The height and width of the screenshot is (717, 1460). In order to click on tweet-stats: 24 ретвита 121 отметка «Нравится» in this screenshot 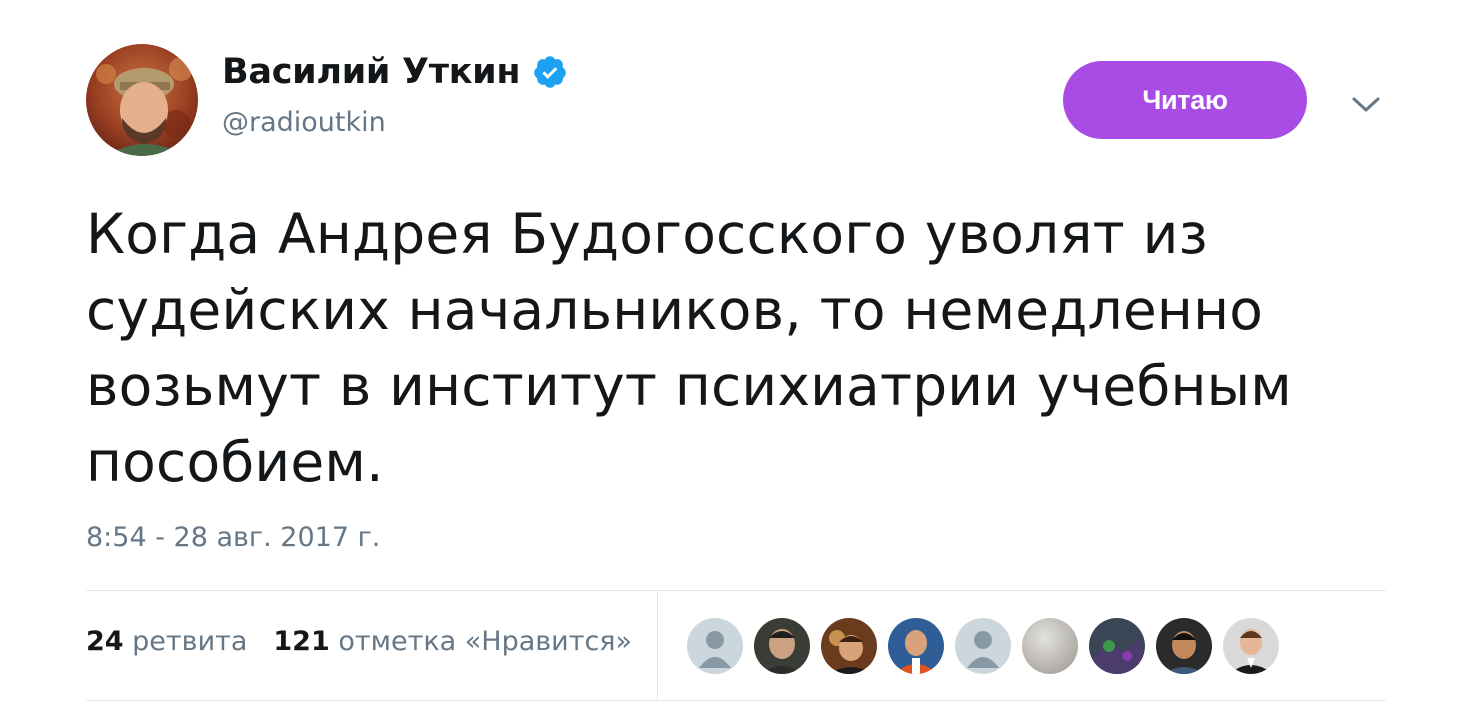, I will do `click(372, 641)`.